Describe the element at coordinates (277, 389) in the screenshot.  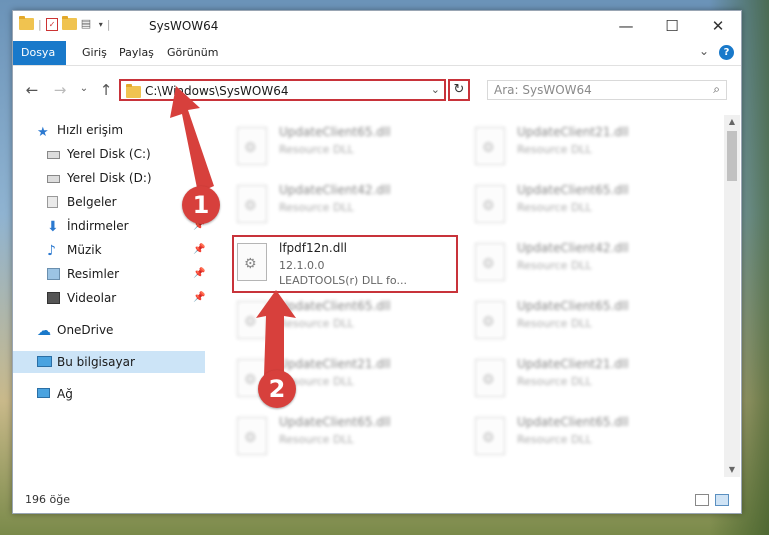
I see `step-badge-2: 2` at that location.